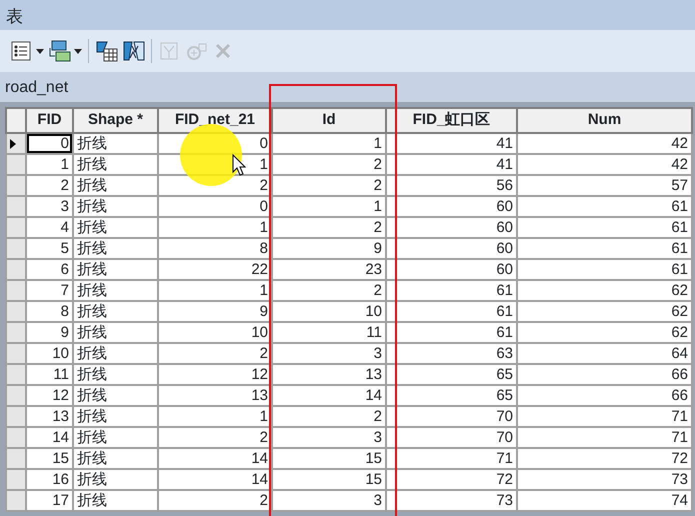  I want to click on list-icon, so click(21, 51).